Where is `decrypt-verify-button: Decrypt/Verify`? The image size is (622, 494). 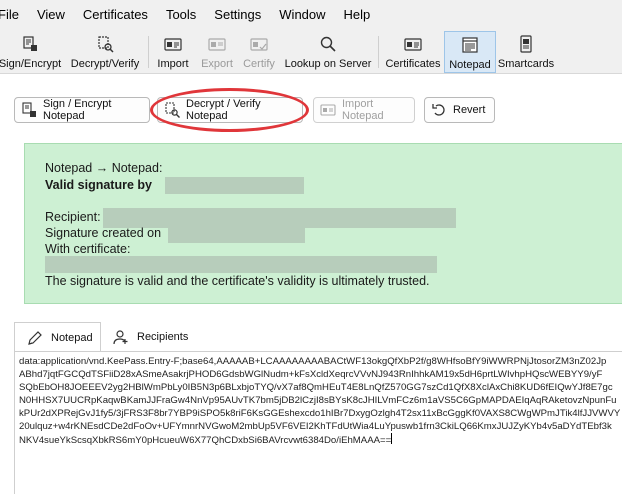
decrypt-verify-button: Decrypt/Verify is located at coordinates (105, 52).